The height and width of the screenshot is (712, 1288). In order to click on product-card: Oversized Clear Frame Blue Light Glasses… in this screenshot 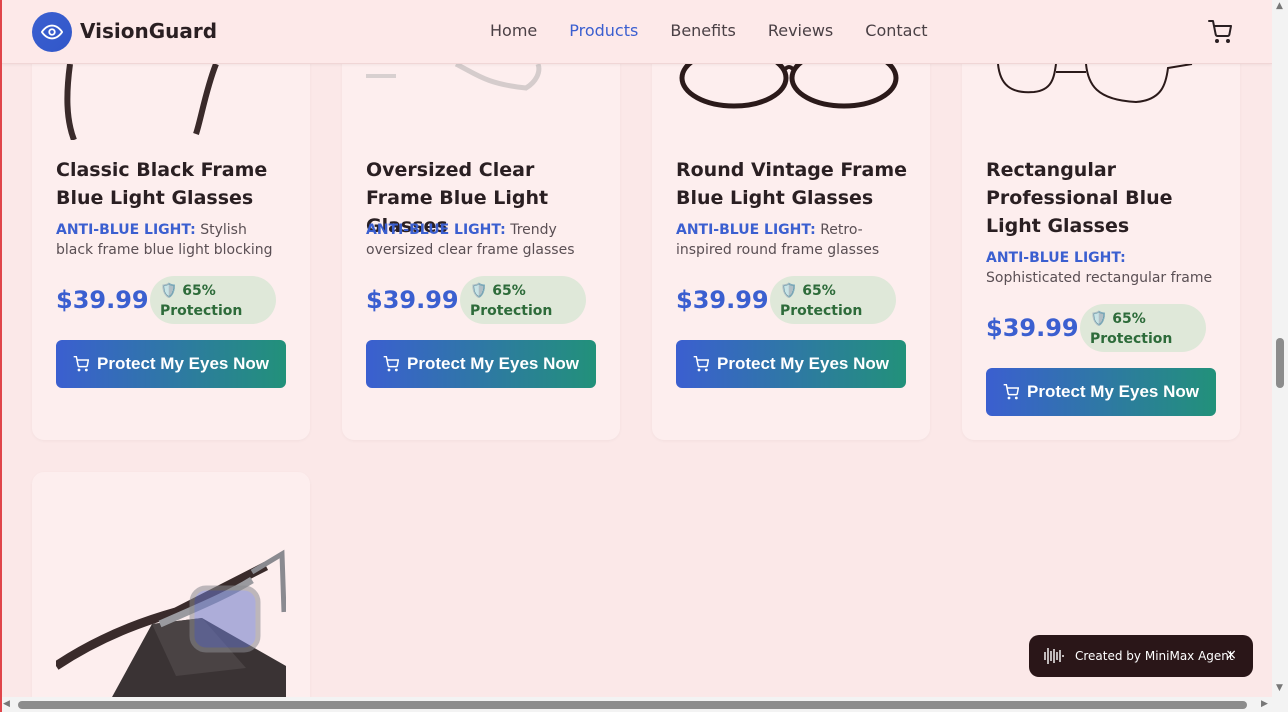, I will do `click(481, 230)`.